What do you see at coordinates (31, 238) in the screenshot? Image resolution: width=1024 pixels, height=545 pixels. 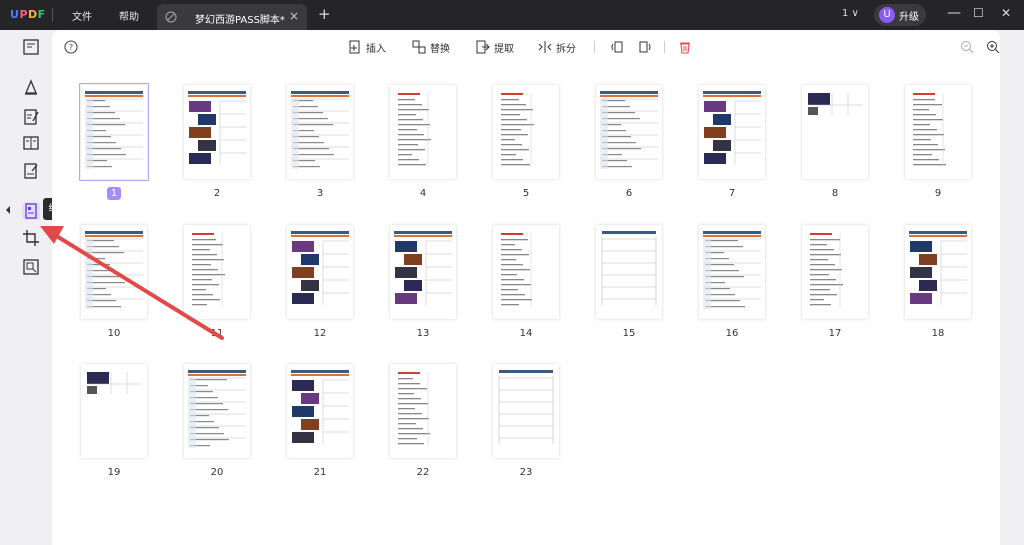 I see `crop-icon` at bounding box center [31, 238].